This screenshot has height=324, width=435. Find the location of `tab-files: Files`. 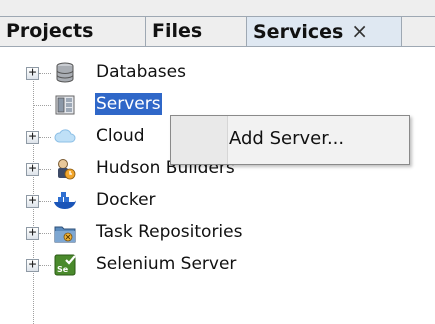

tab-files: Files is located at coordinates (196, 31).